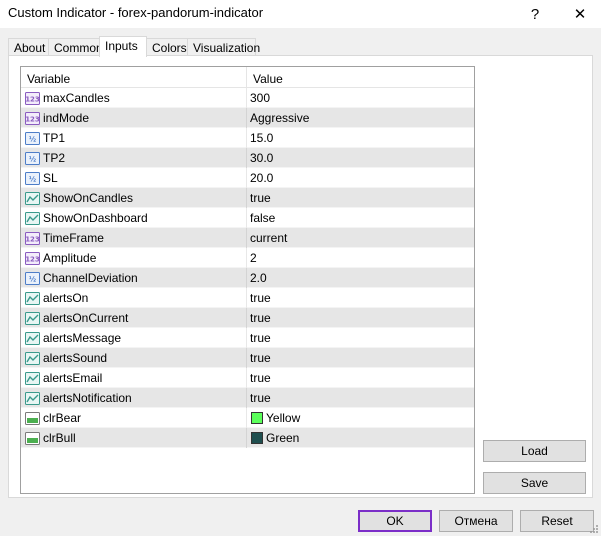 The height and width of the screenshot is (536, 601). What do you see at coordinates (167, 47) in the screenshot?
I see `tab-colors: Colors` at bounding box center [167, 47].